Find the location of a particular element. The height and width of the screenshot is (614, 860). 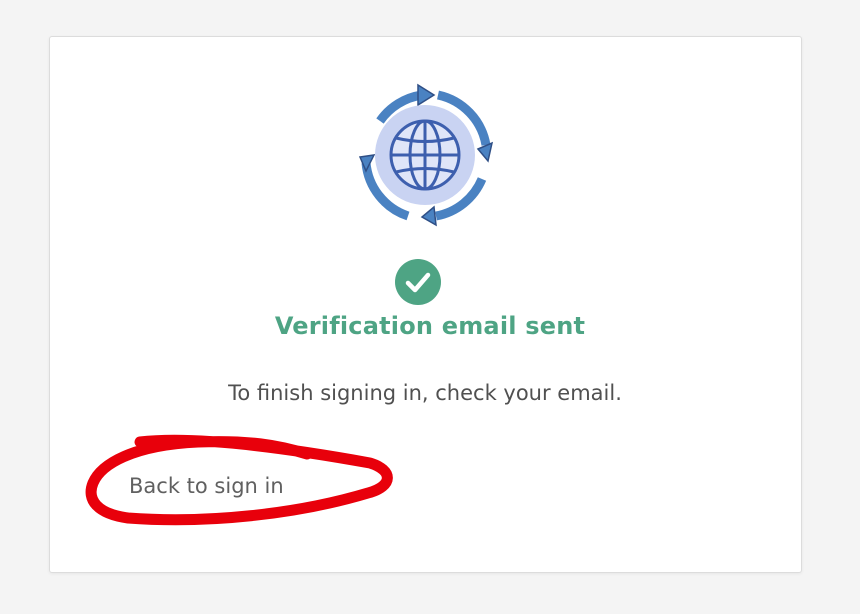

check-circle-icon is located at coordinates (418, 282).